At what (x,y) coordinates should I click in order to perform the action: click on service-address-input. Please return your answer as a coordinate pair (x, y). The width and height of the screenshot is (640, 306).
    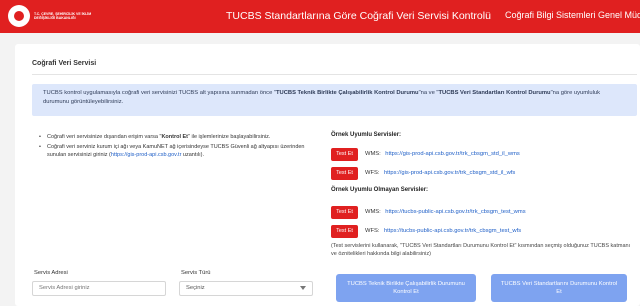
    Looking at the image, I should click on (99, 288).